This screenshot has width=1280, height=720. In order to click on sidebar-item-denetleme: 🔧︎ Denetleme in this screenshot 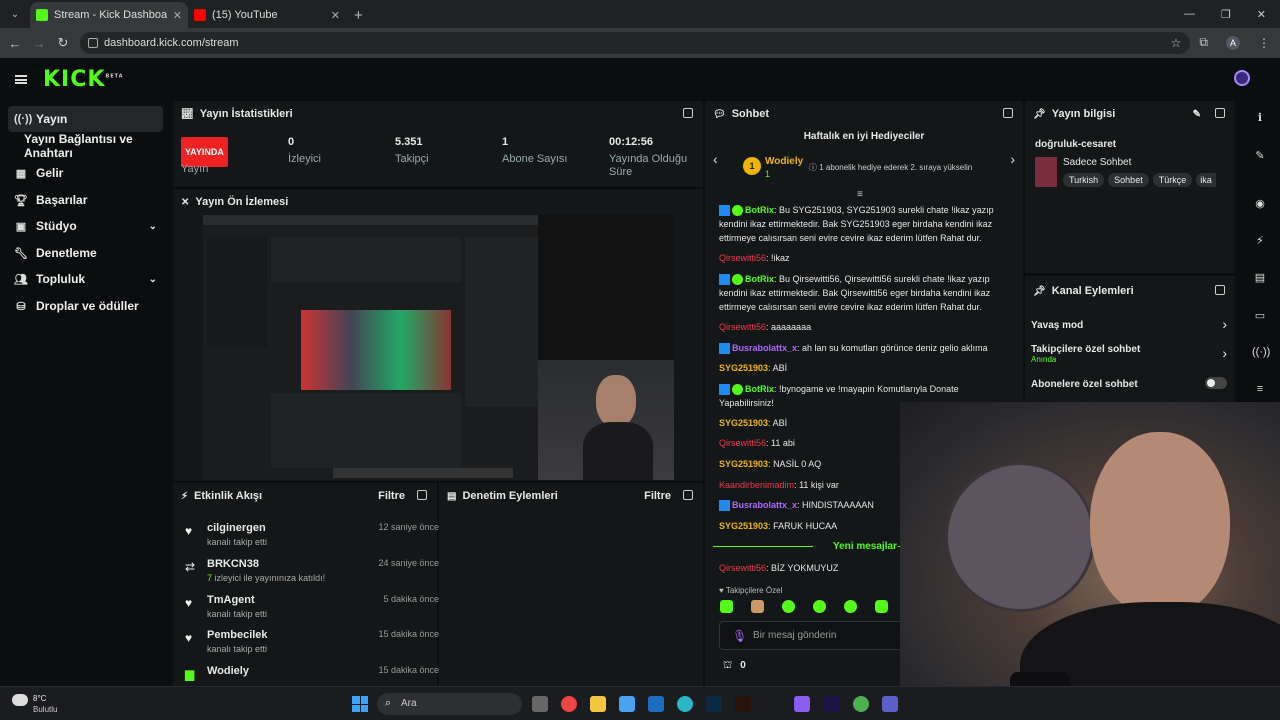, I will do `click(85, 253)`.